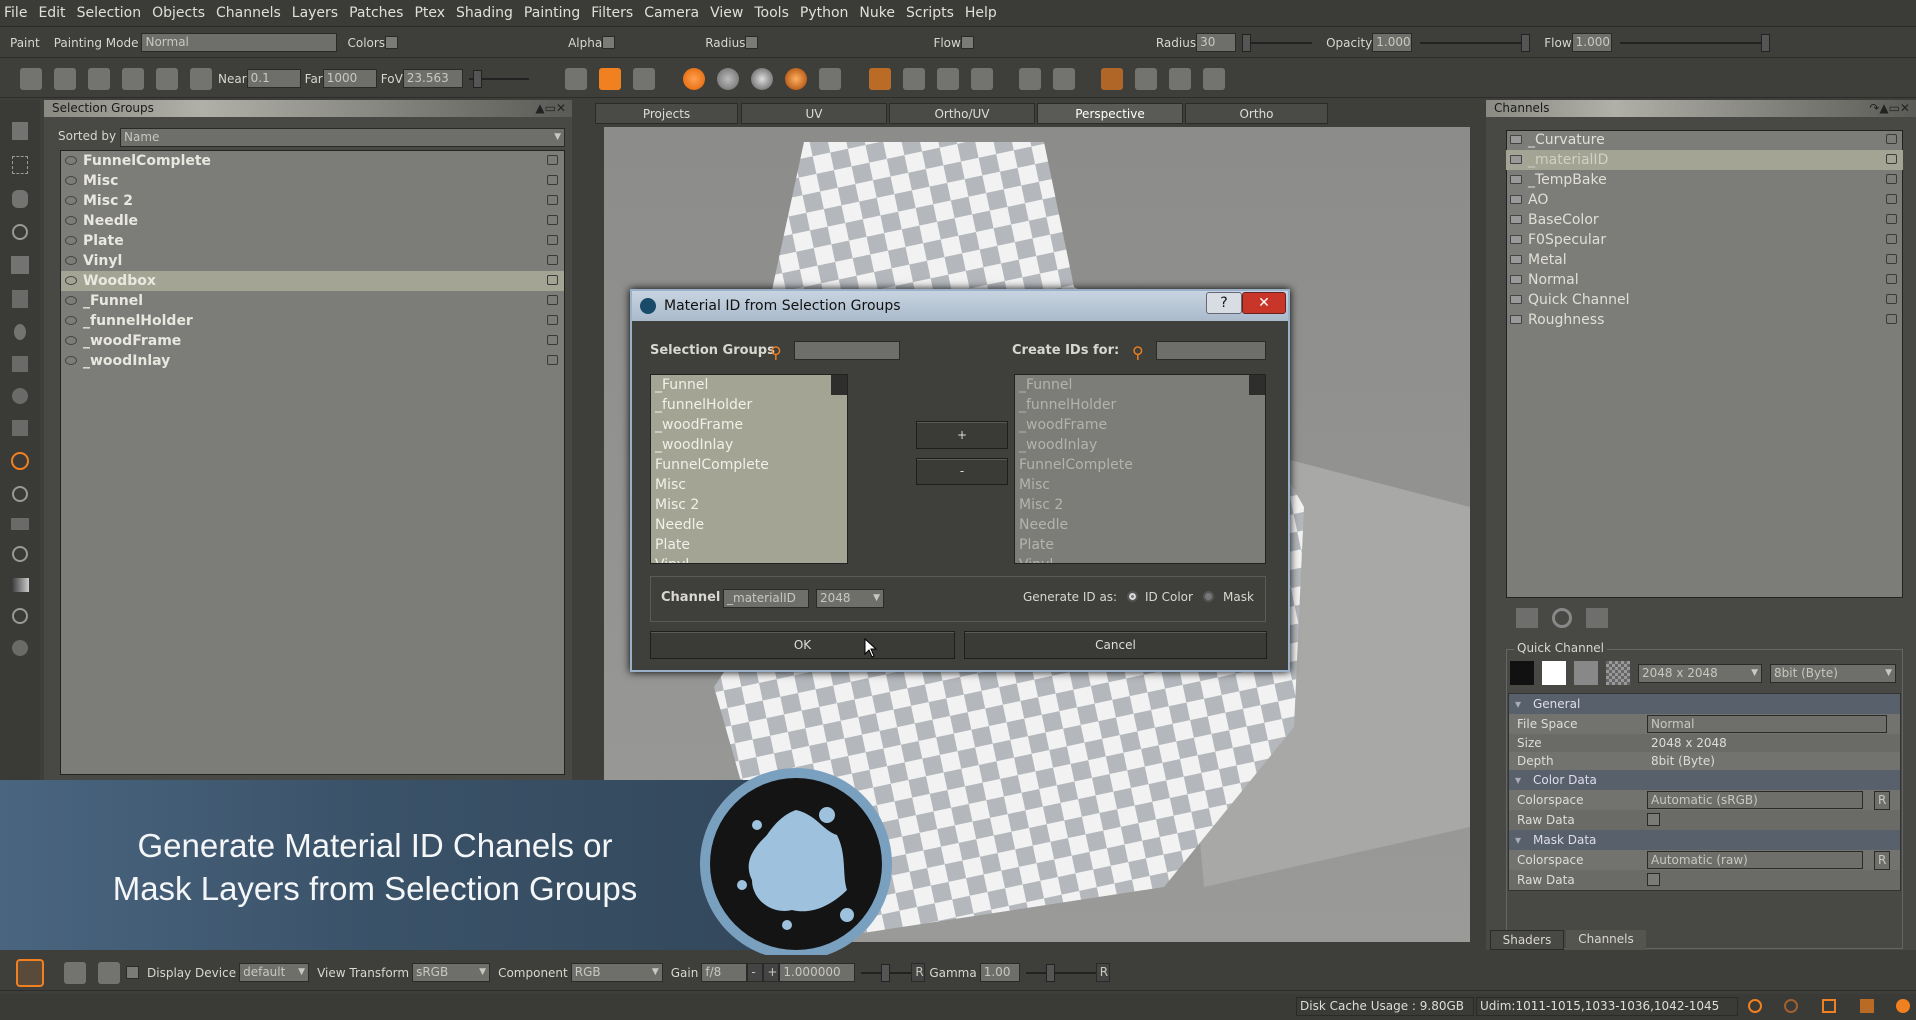  I want to click on mask-radio, so click(1208, 596).